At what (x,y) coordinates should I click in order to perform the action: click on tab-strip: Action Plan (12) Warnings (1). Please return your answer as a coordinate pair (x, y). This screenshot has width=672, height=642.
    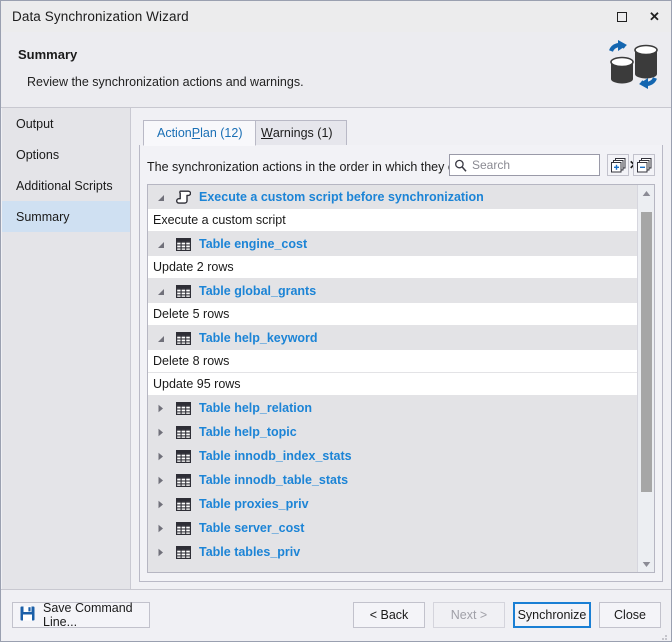
    Looking at the image, I should click on (401, 133).